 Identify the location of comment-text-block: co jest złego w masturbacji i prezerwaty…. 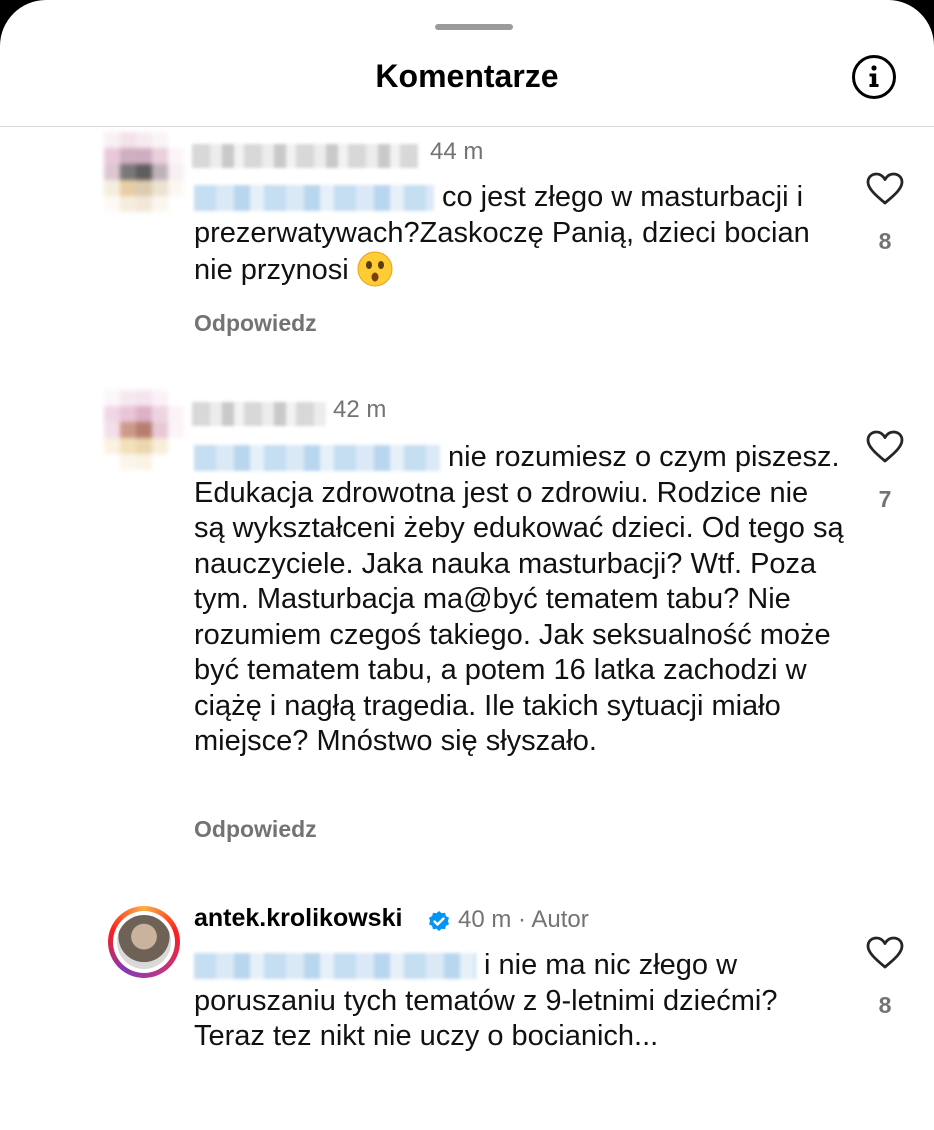
(519, 234).